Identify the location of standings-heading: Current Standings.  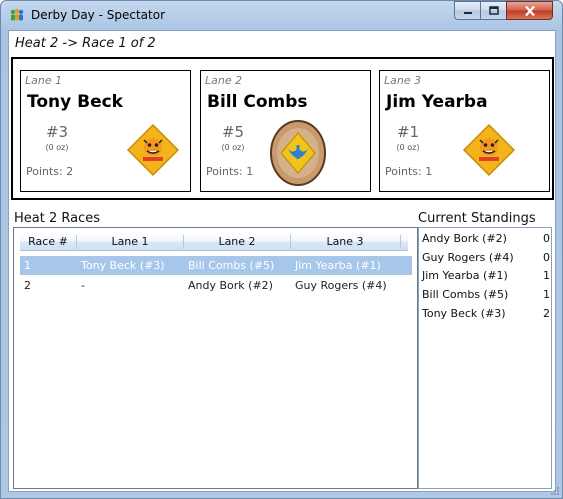
(477, 218).